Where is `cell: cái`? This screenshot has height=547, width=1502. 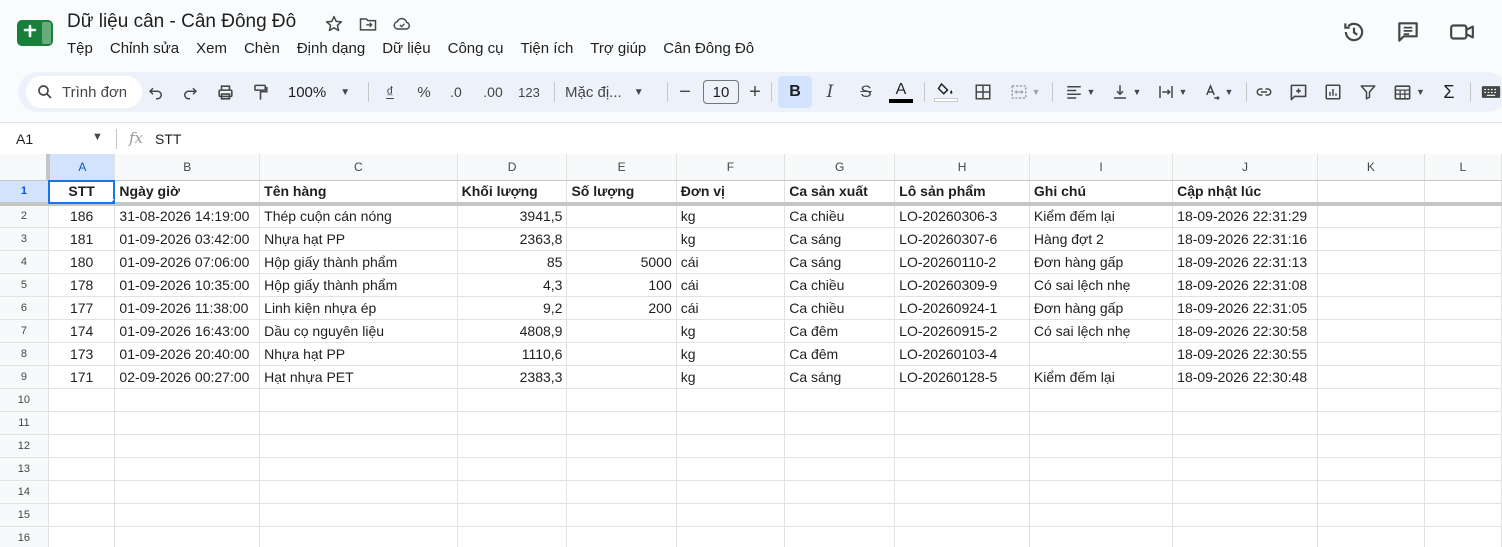
cell: cái is located at coordinates (731, 262).